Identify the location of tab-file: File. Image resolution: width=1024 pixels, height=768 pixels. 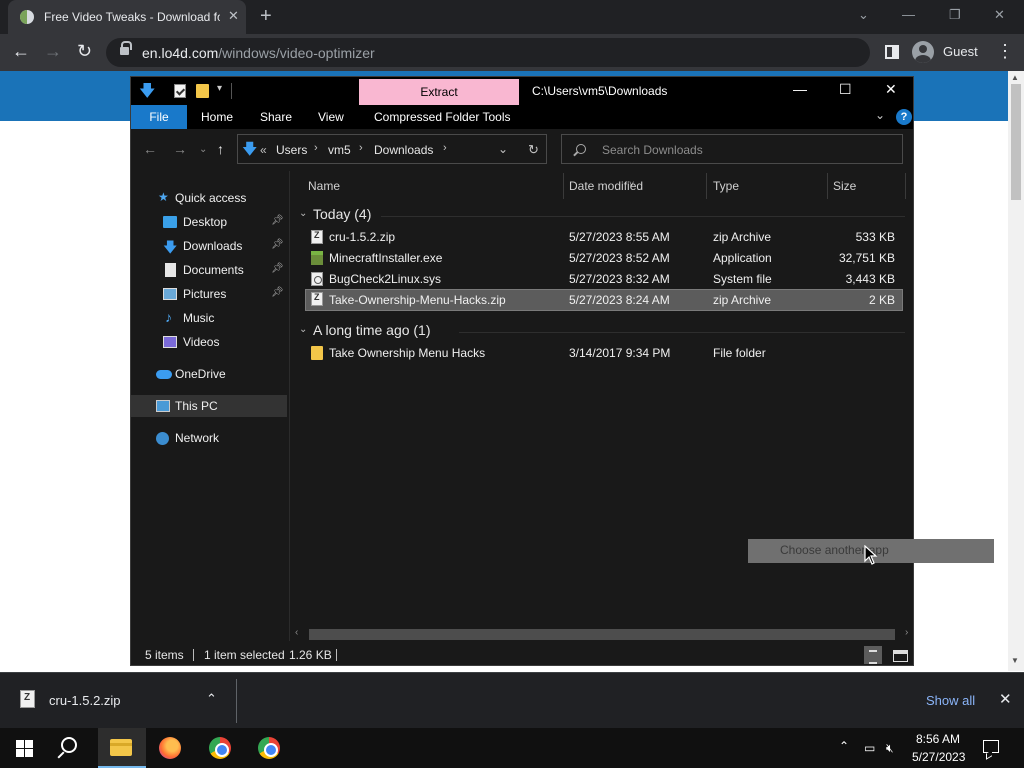
(159, 117).